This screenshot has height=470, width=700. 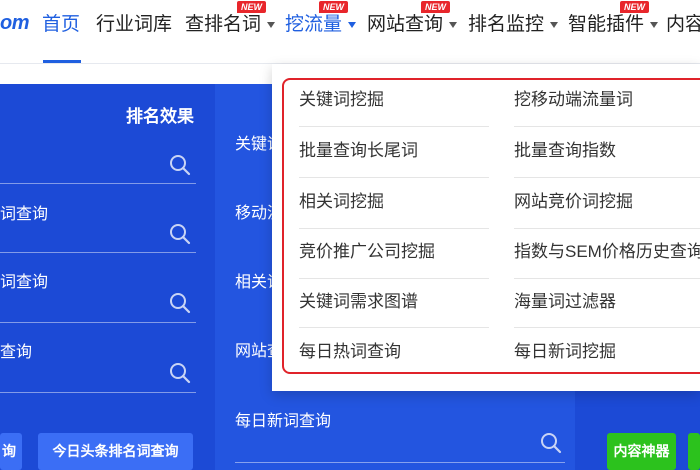 What do you see at coordinates (160, 116) in the screenshot?
I see `panel-title-rank-effect: 排名效果` at bounding box center [160, 116].